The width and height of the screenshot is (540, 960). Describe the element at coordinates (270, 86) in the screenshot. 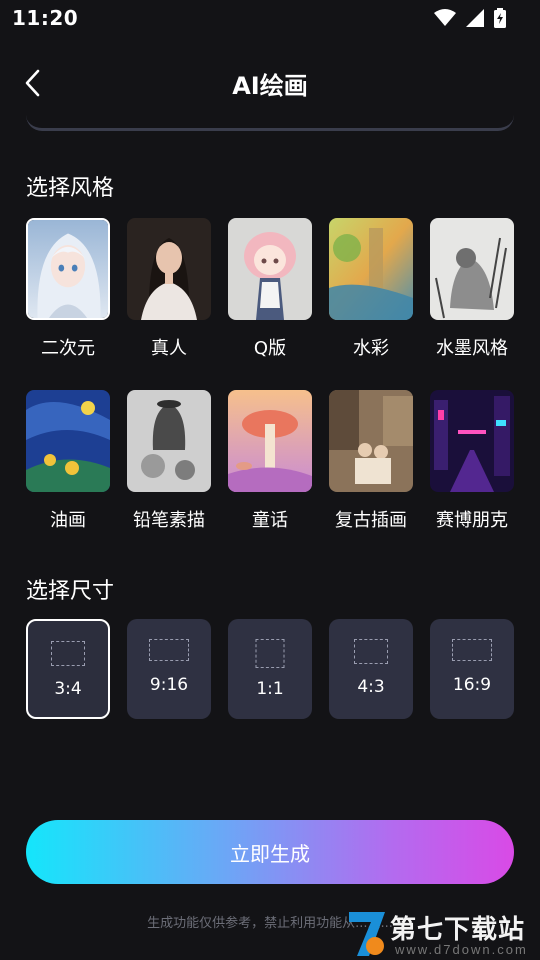

I see `page-title: AI绘画` at that location.